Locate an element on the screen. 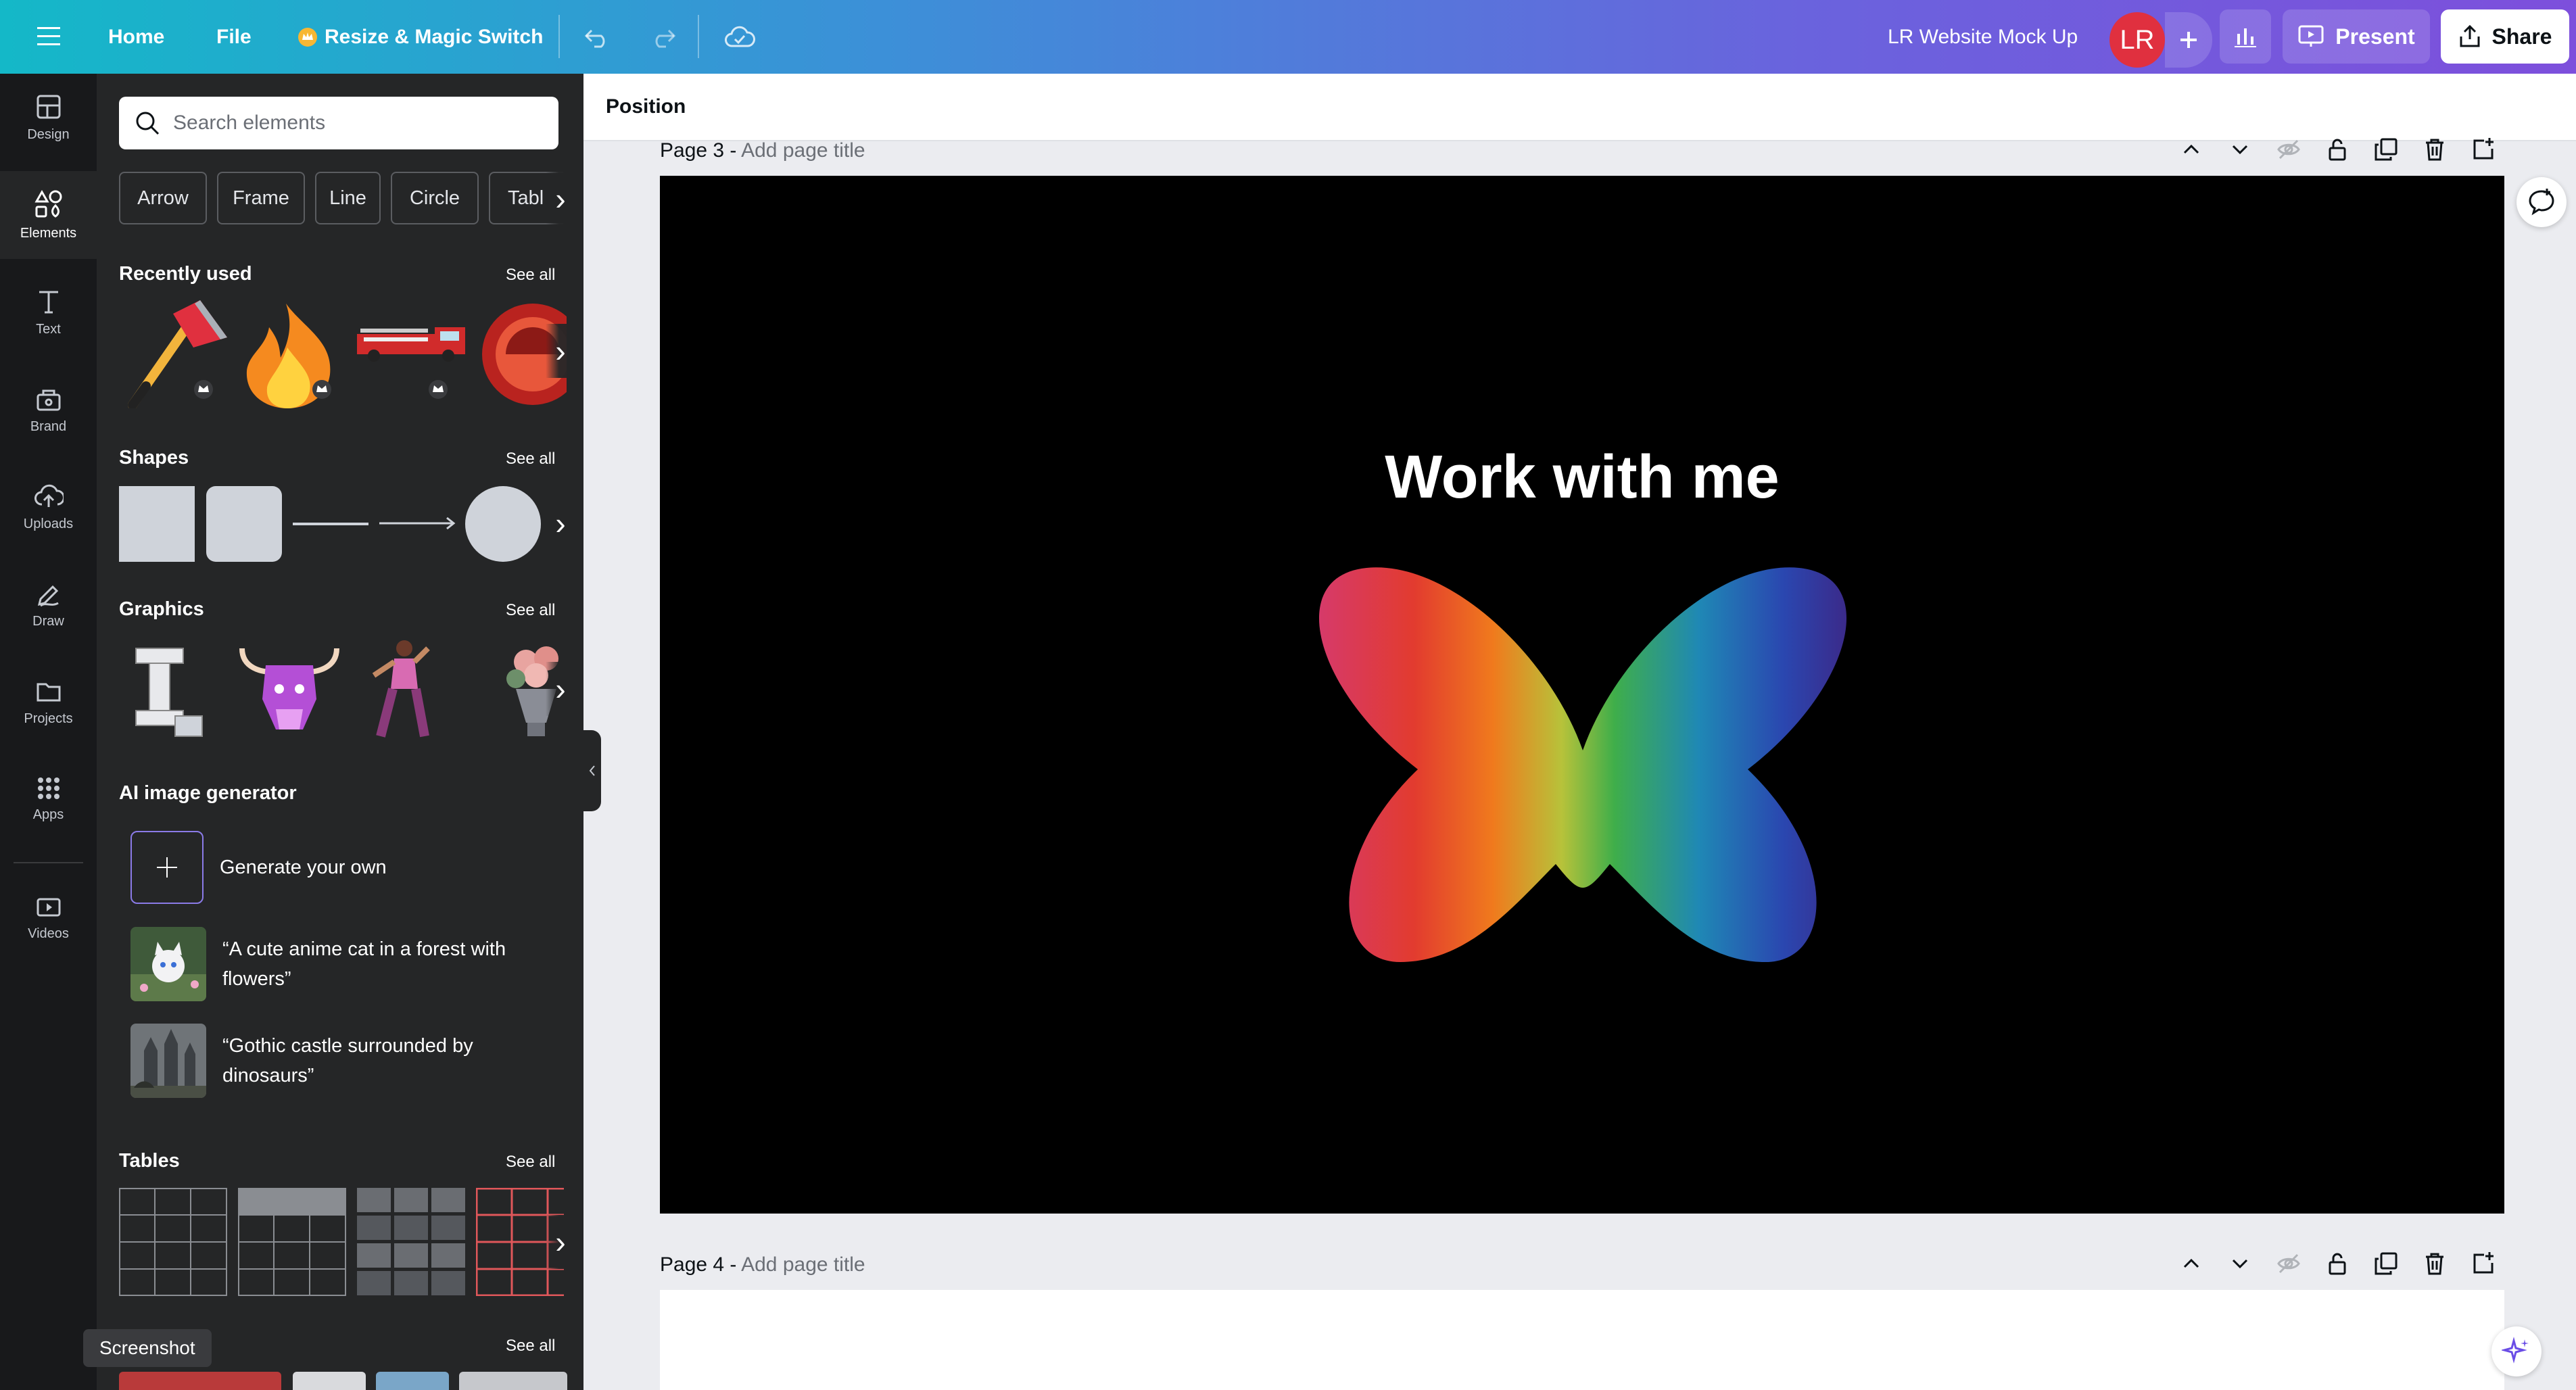 This screenshot has width=2576, height=1390. table-template-plain is located at coordinates (173, 1242).